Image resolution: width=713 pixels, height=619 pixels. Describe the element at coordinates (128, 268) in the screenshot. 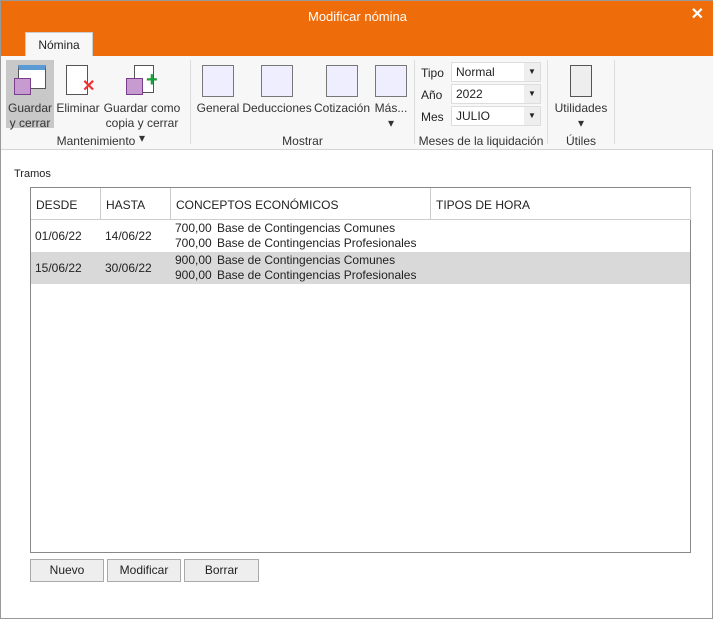

I see `hasta-cell: 30/06/22` at that location.